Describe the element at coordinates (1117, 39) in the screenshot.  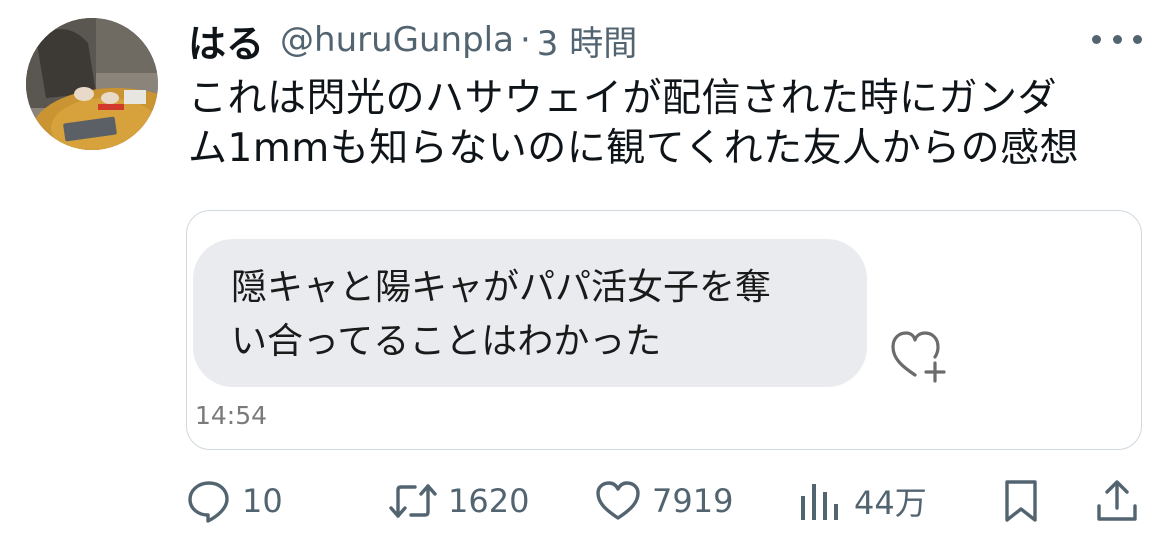
I see `more-options-icon` at that location.